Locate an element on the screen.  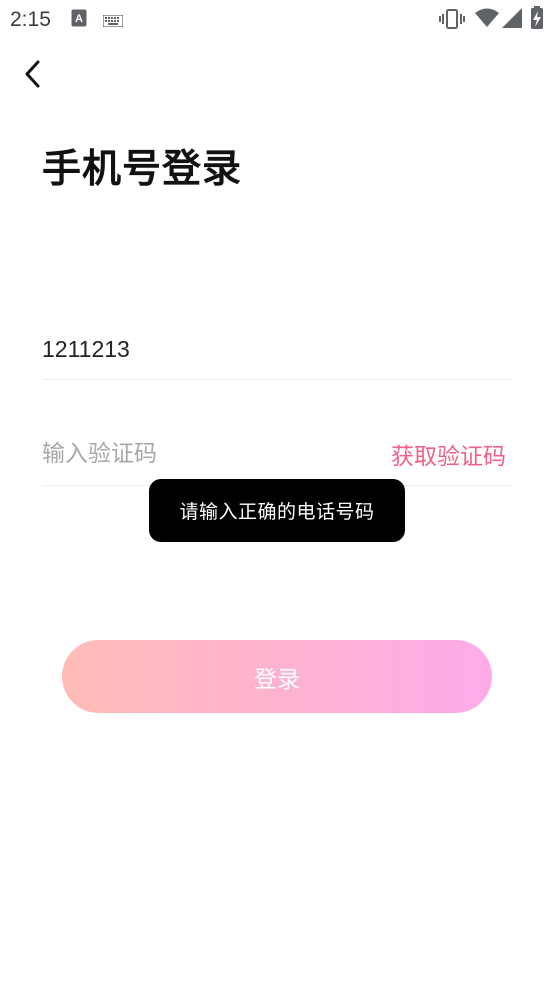
back-button is located at coordinates (32, 74).